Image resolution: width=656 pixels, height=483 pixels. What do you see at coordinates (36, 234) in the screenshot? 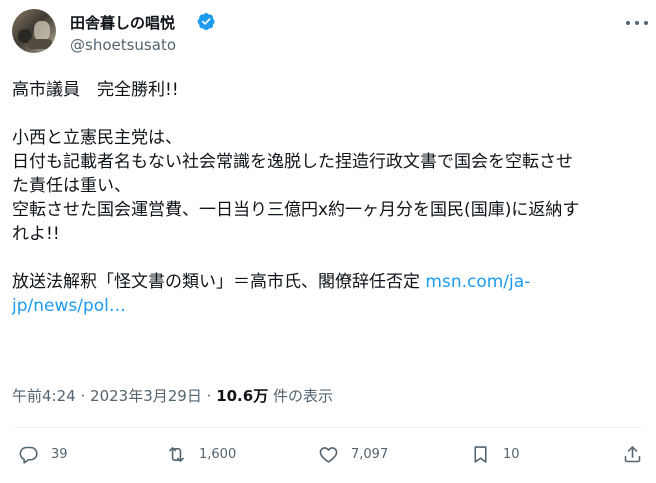
I see `tweet-line: れよ!!` at bounding box center [36, 234].